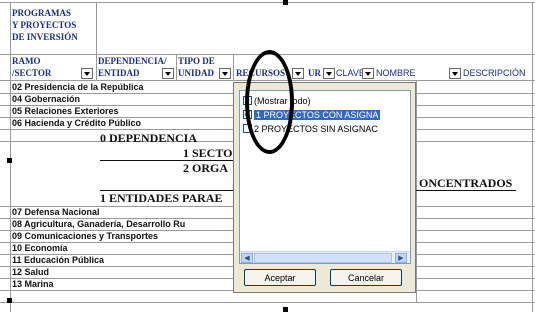 This screenshot has height=312, width=535. What do you see at coordinates (494, 73) in the screenshot?
I see `header-descripcion: DESCRIPCIÓN` at bounding box center [494, 73].